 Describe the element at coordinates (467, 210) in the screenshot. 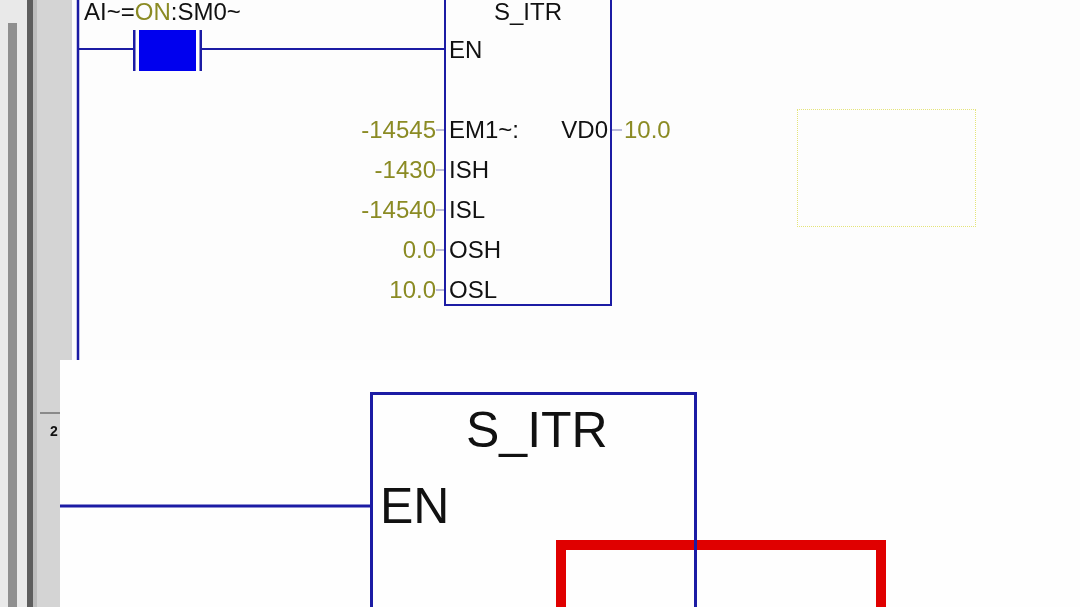

I see `pin-label: ISL` at that location.